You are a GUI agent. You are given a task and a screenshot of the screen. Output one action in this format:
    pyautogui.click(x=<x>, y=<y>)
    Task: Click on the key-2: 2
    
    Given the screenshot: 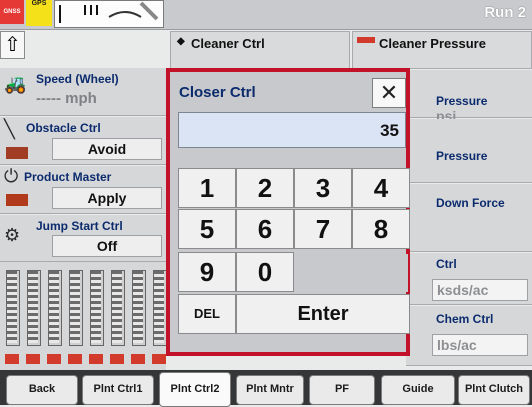 What is the action you would take?
    pyautogui.click(x=265, y=188)
    